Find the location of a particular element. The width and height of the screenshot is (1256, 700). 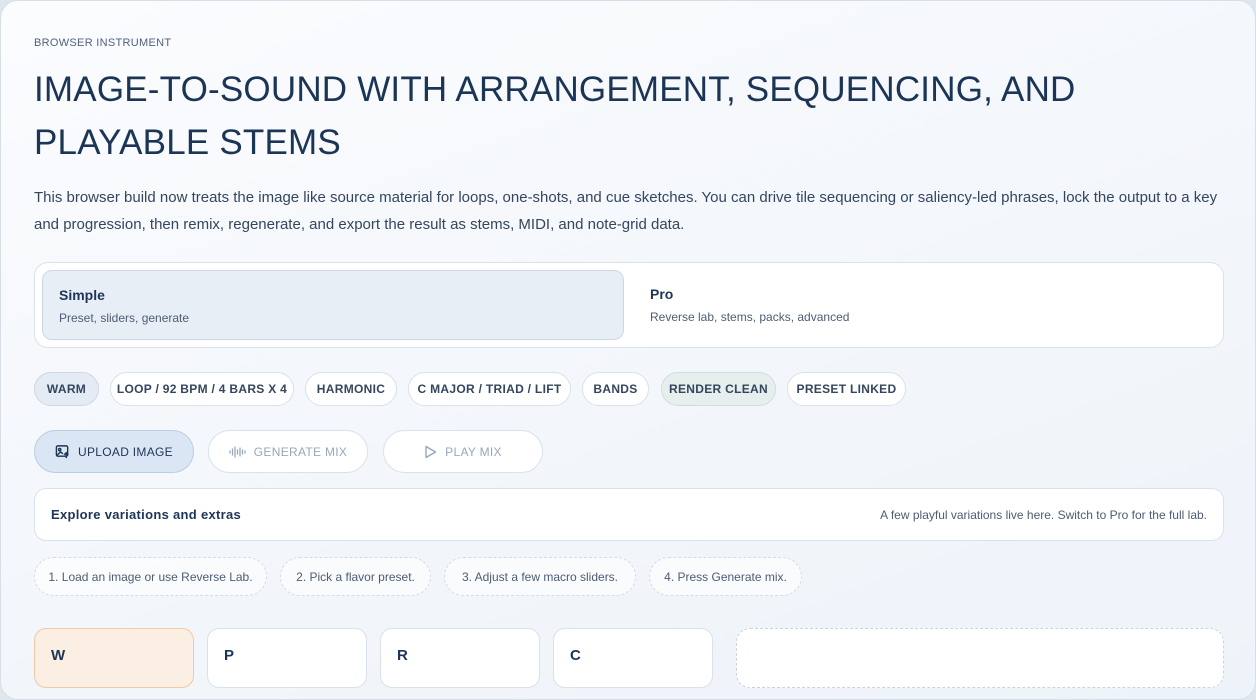

mode-pro-subtitle: Reverse lab, stems, packs, advanced is located at coordinates (750, 317).